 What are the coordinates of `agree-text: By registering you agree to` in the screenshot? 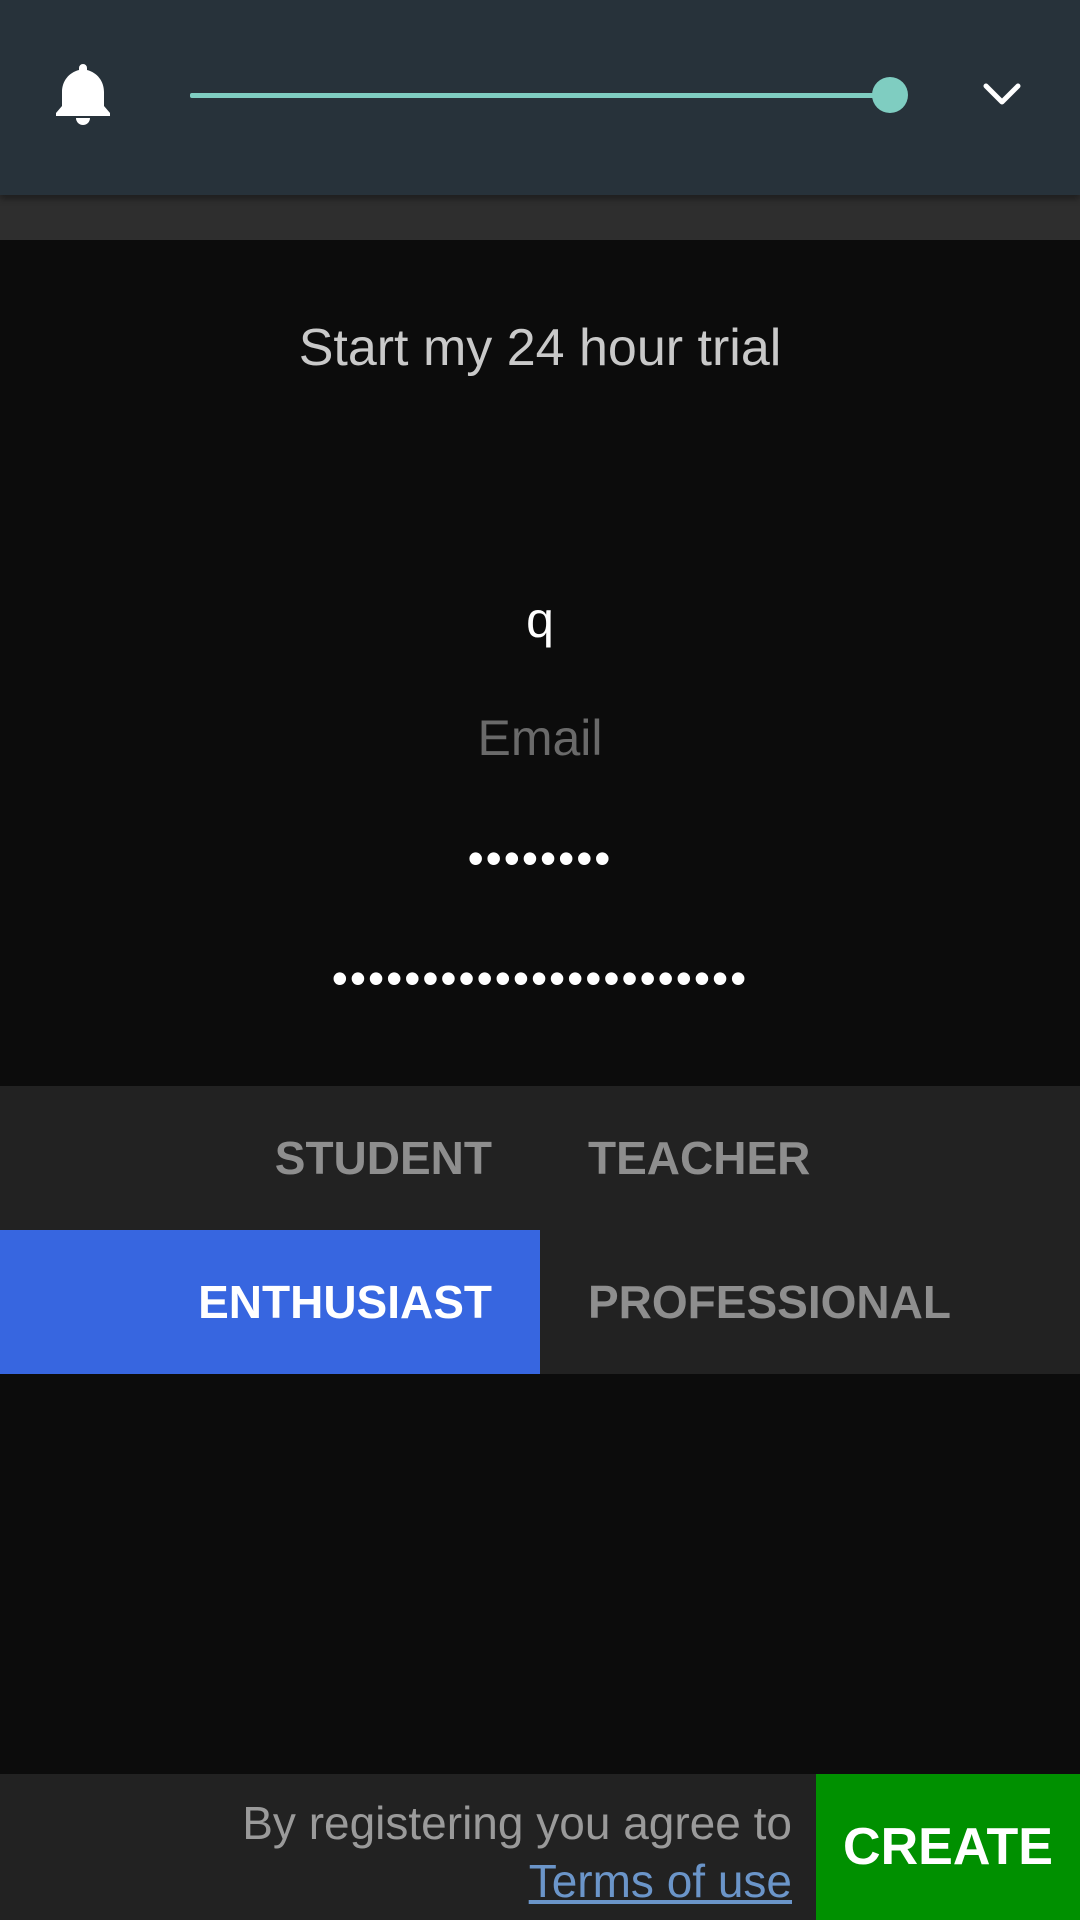 It's located at (517, 1823).